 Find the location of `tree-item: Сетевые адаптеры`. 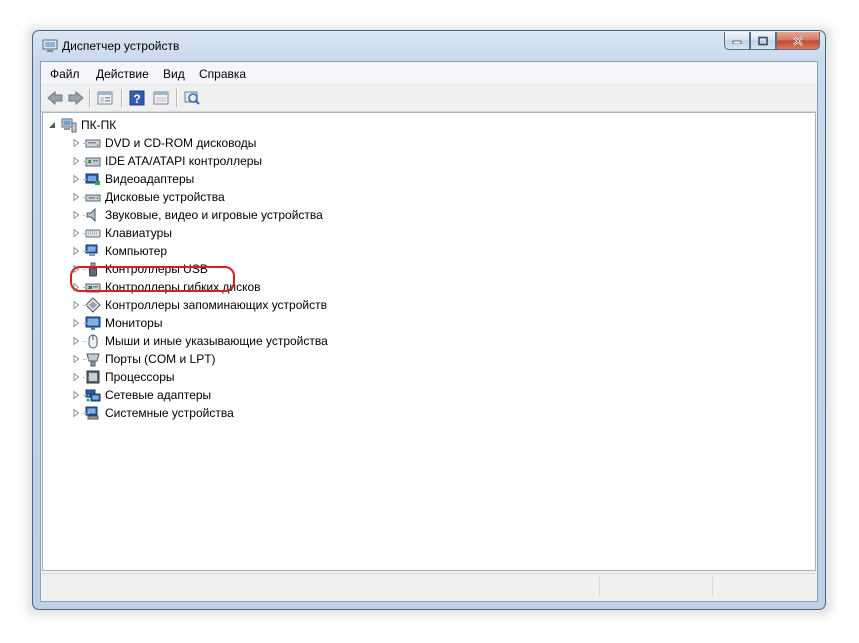

tree-item: Сетевые адаптеры is located at coordinates (141, 395).